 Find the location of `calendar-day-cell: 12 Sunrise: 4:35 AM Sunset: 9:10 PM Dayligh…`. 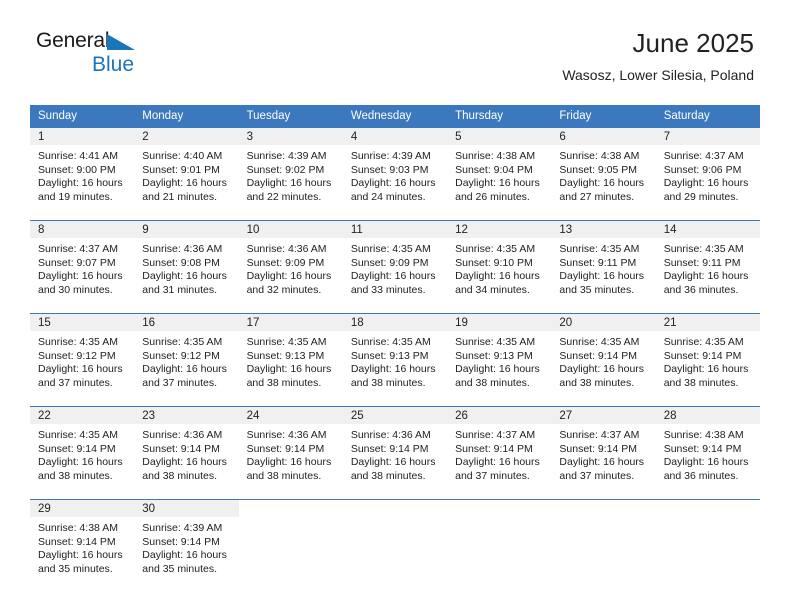

calendar-day-cell: 12 Sunrise: 4:35 AM Sunset: 9:10 PM Dayligh… is located at coordinates (499, 265).